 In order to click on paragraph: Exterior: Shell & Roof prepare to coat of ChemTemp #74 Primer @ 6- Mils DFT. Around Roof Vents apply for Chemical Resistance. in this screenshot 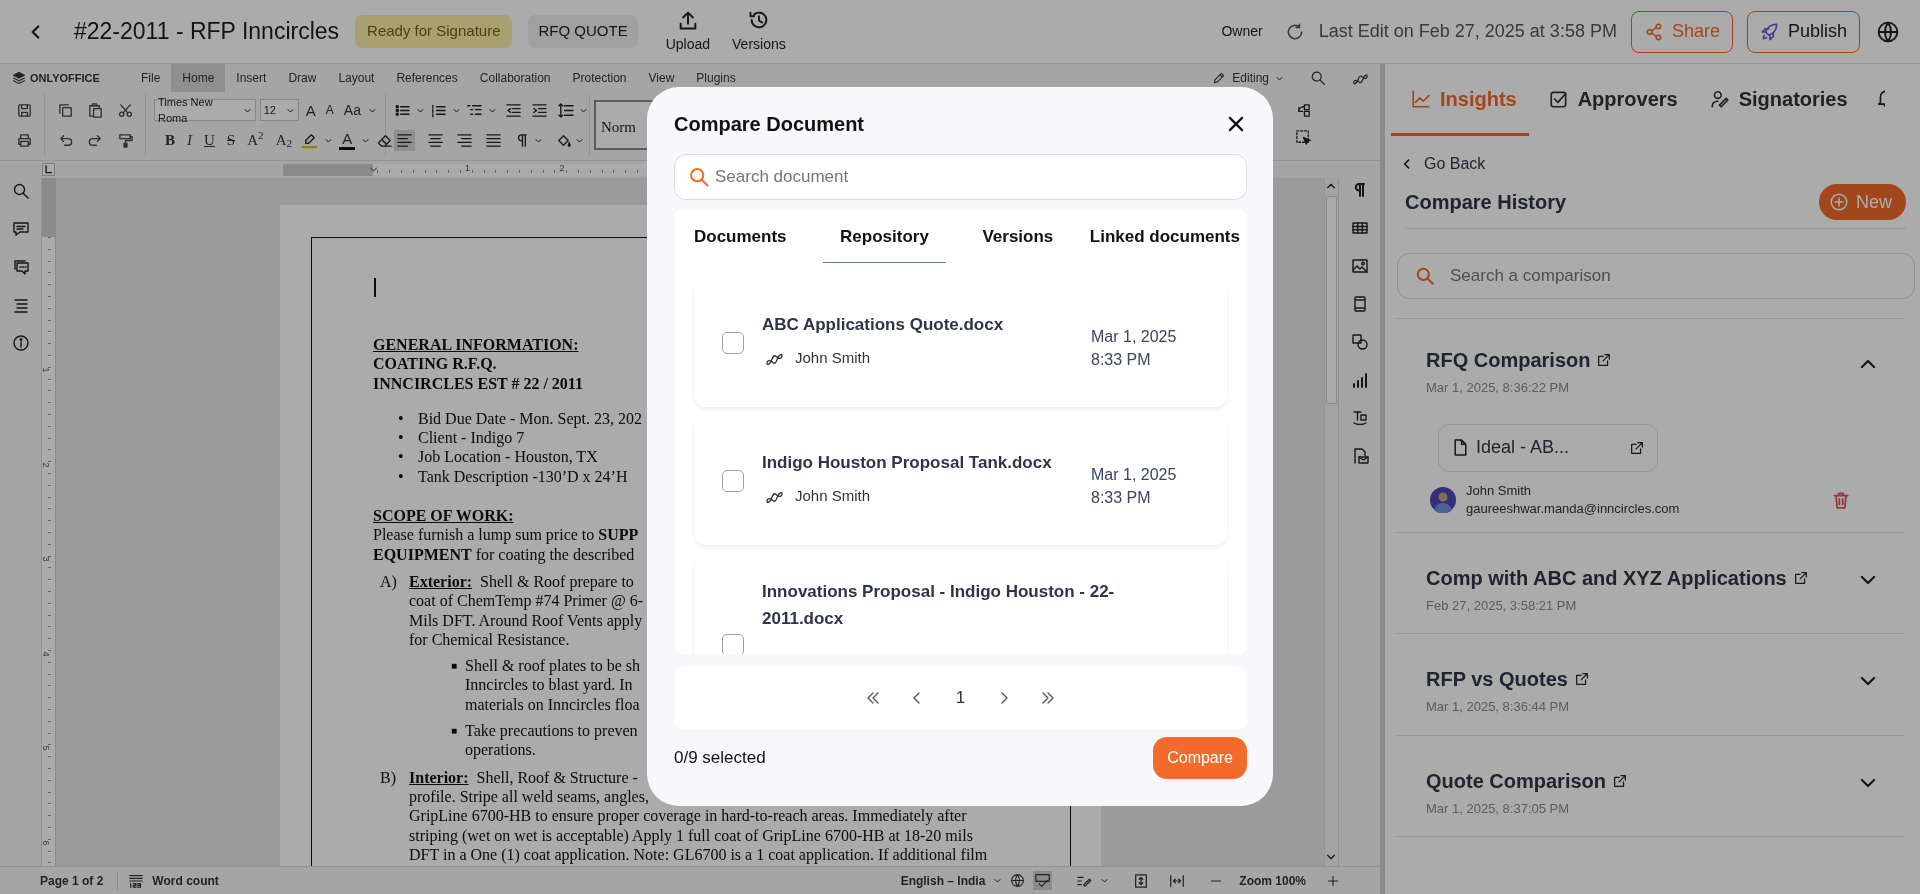, I will do `click(526, 610)`.